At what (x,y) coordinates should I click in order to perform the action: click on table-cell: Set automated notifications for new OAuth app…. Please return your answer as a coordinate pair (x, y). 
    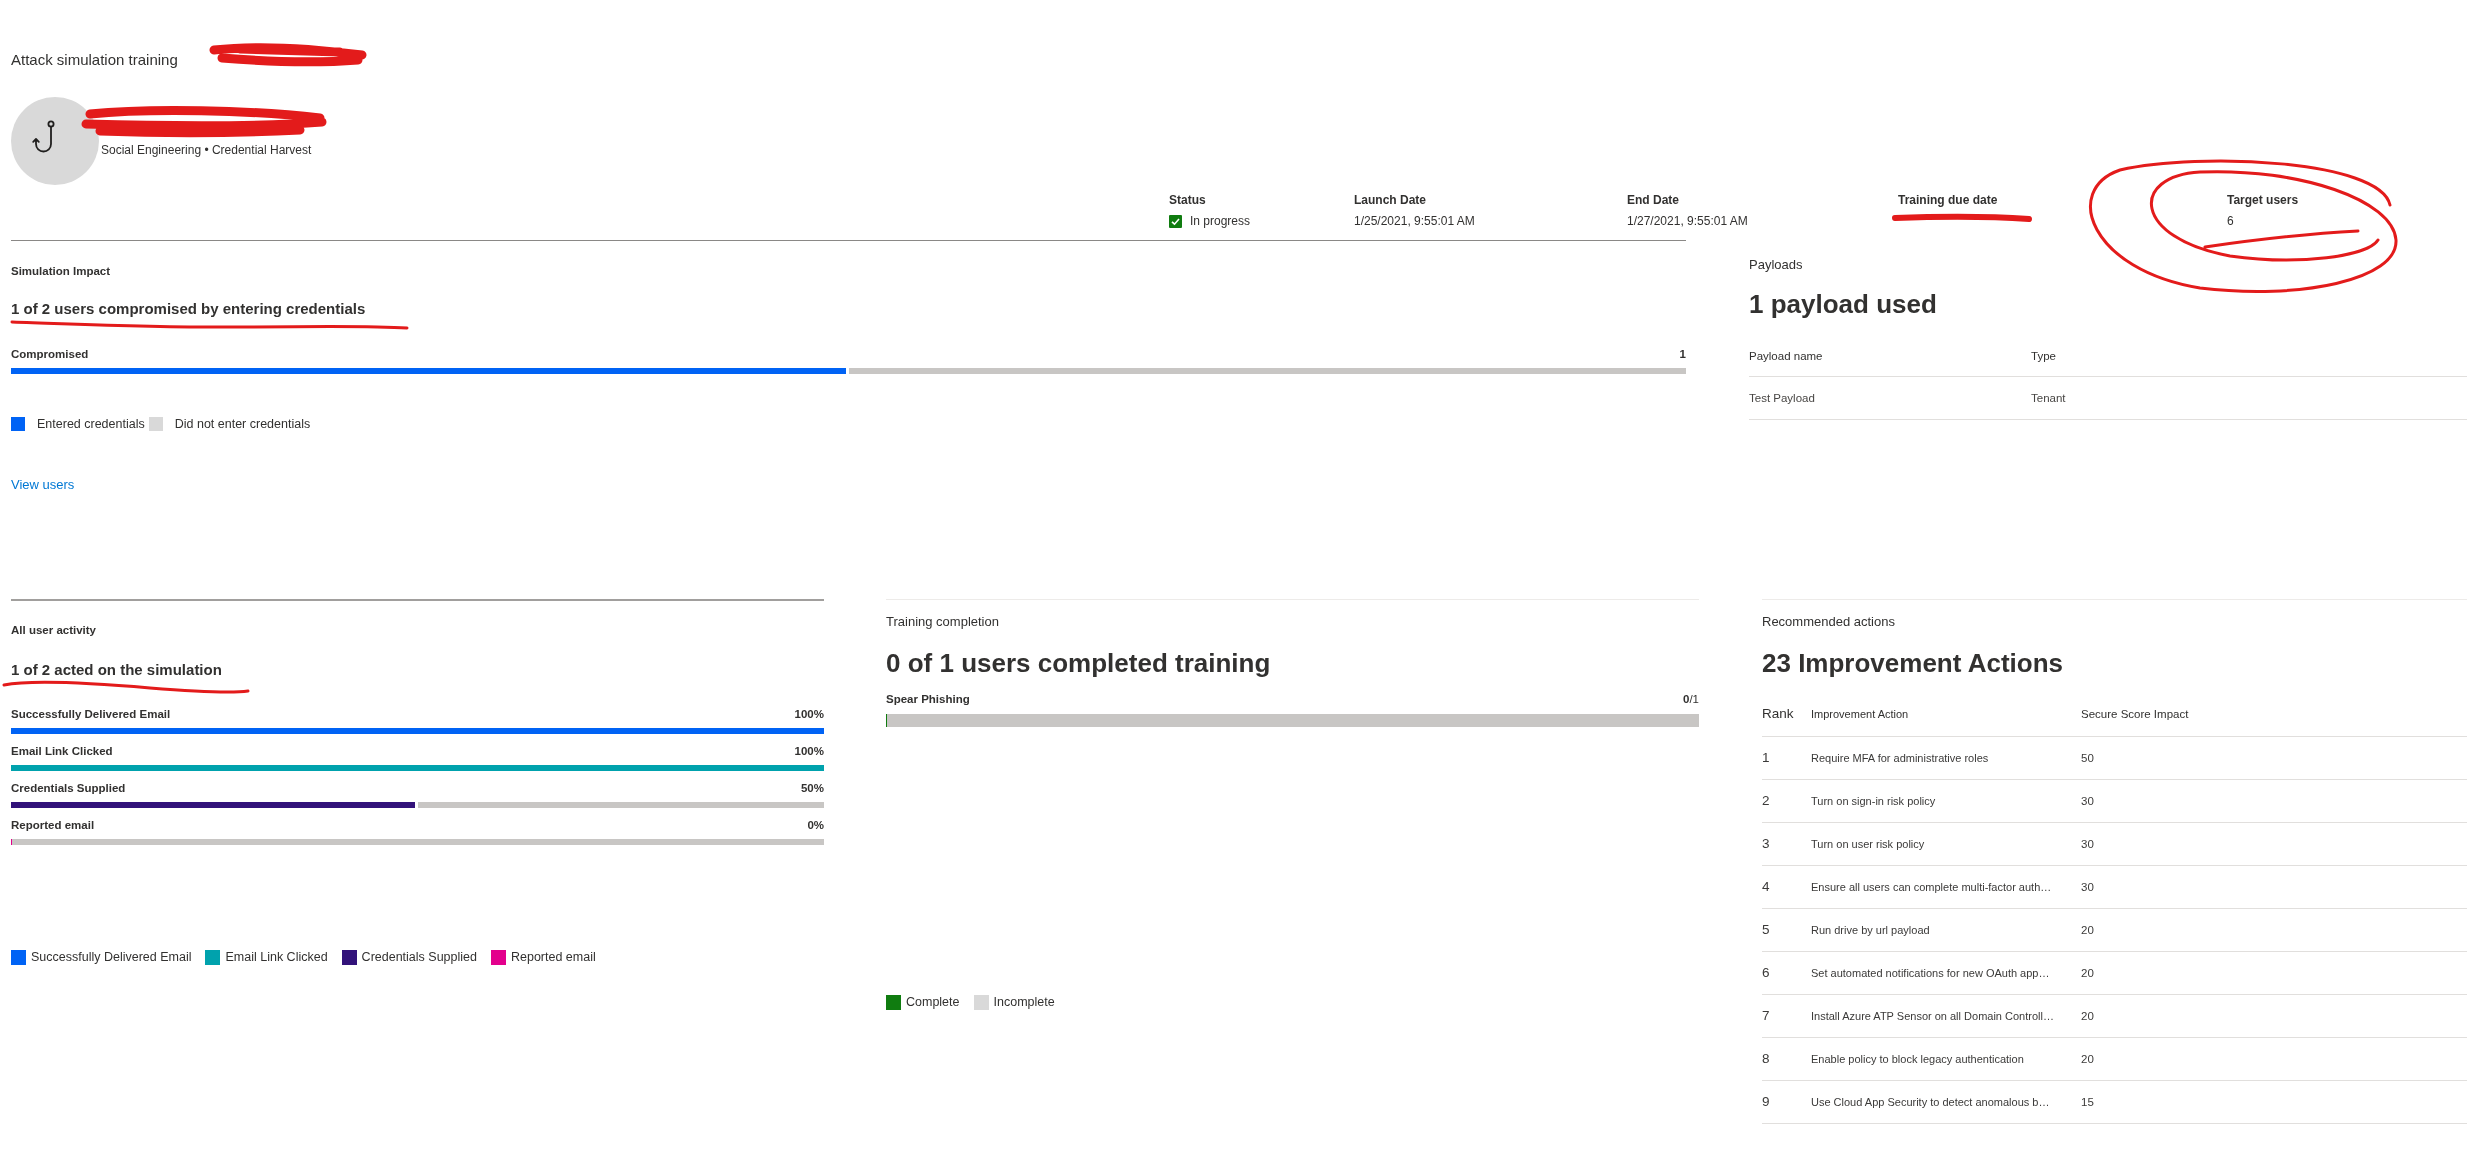
    Looking at the image, I should click on (1946, 972).